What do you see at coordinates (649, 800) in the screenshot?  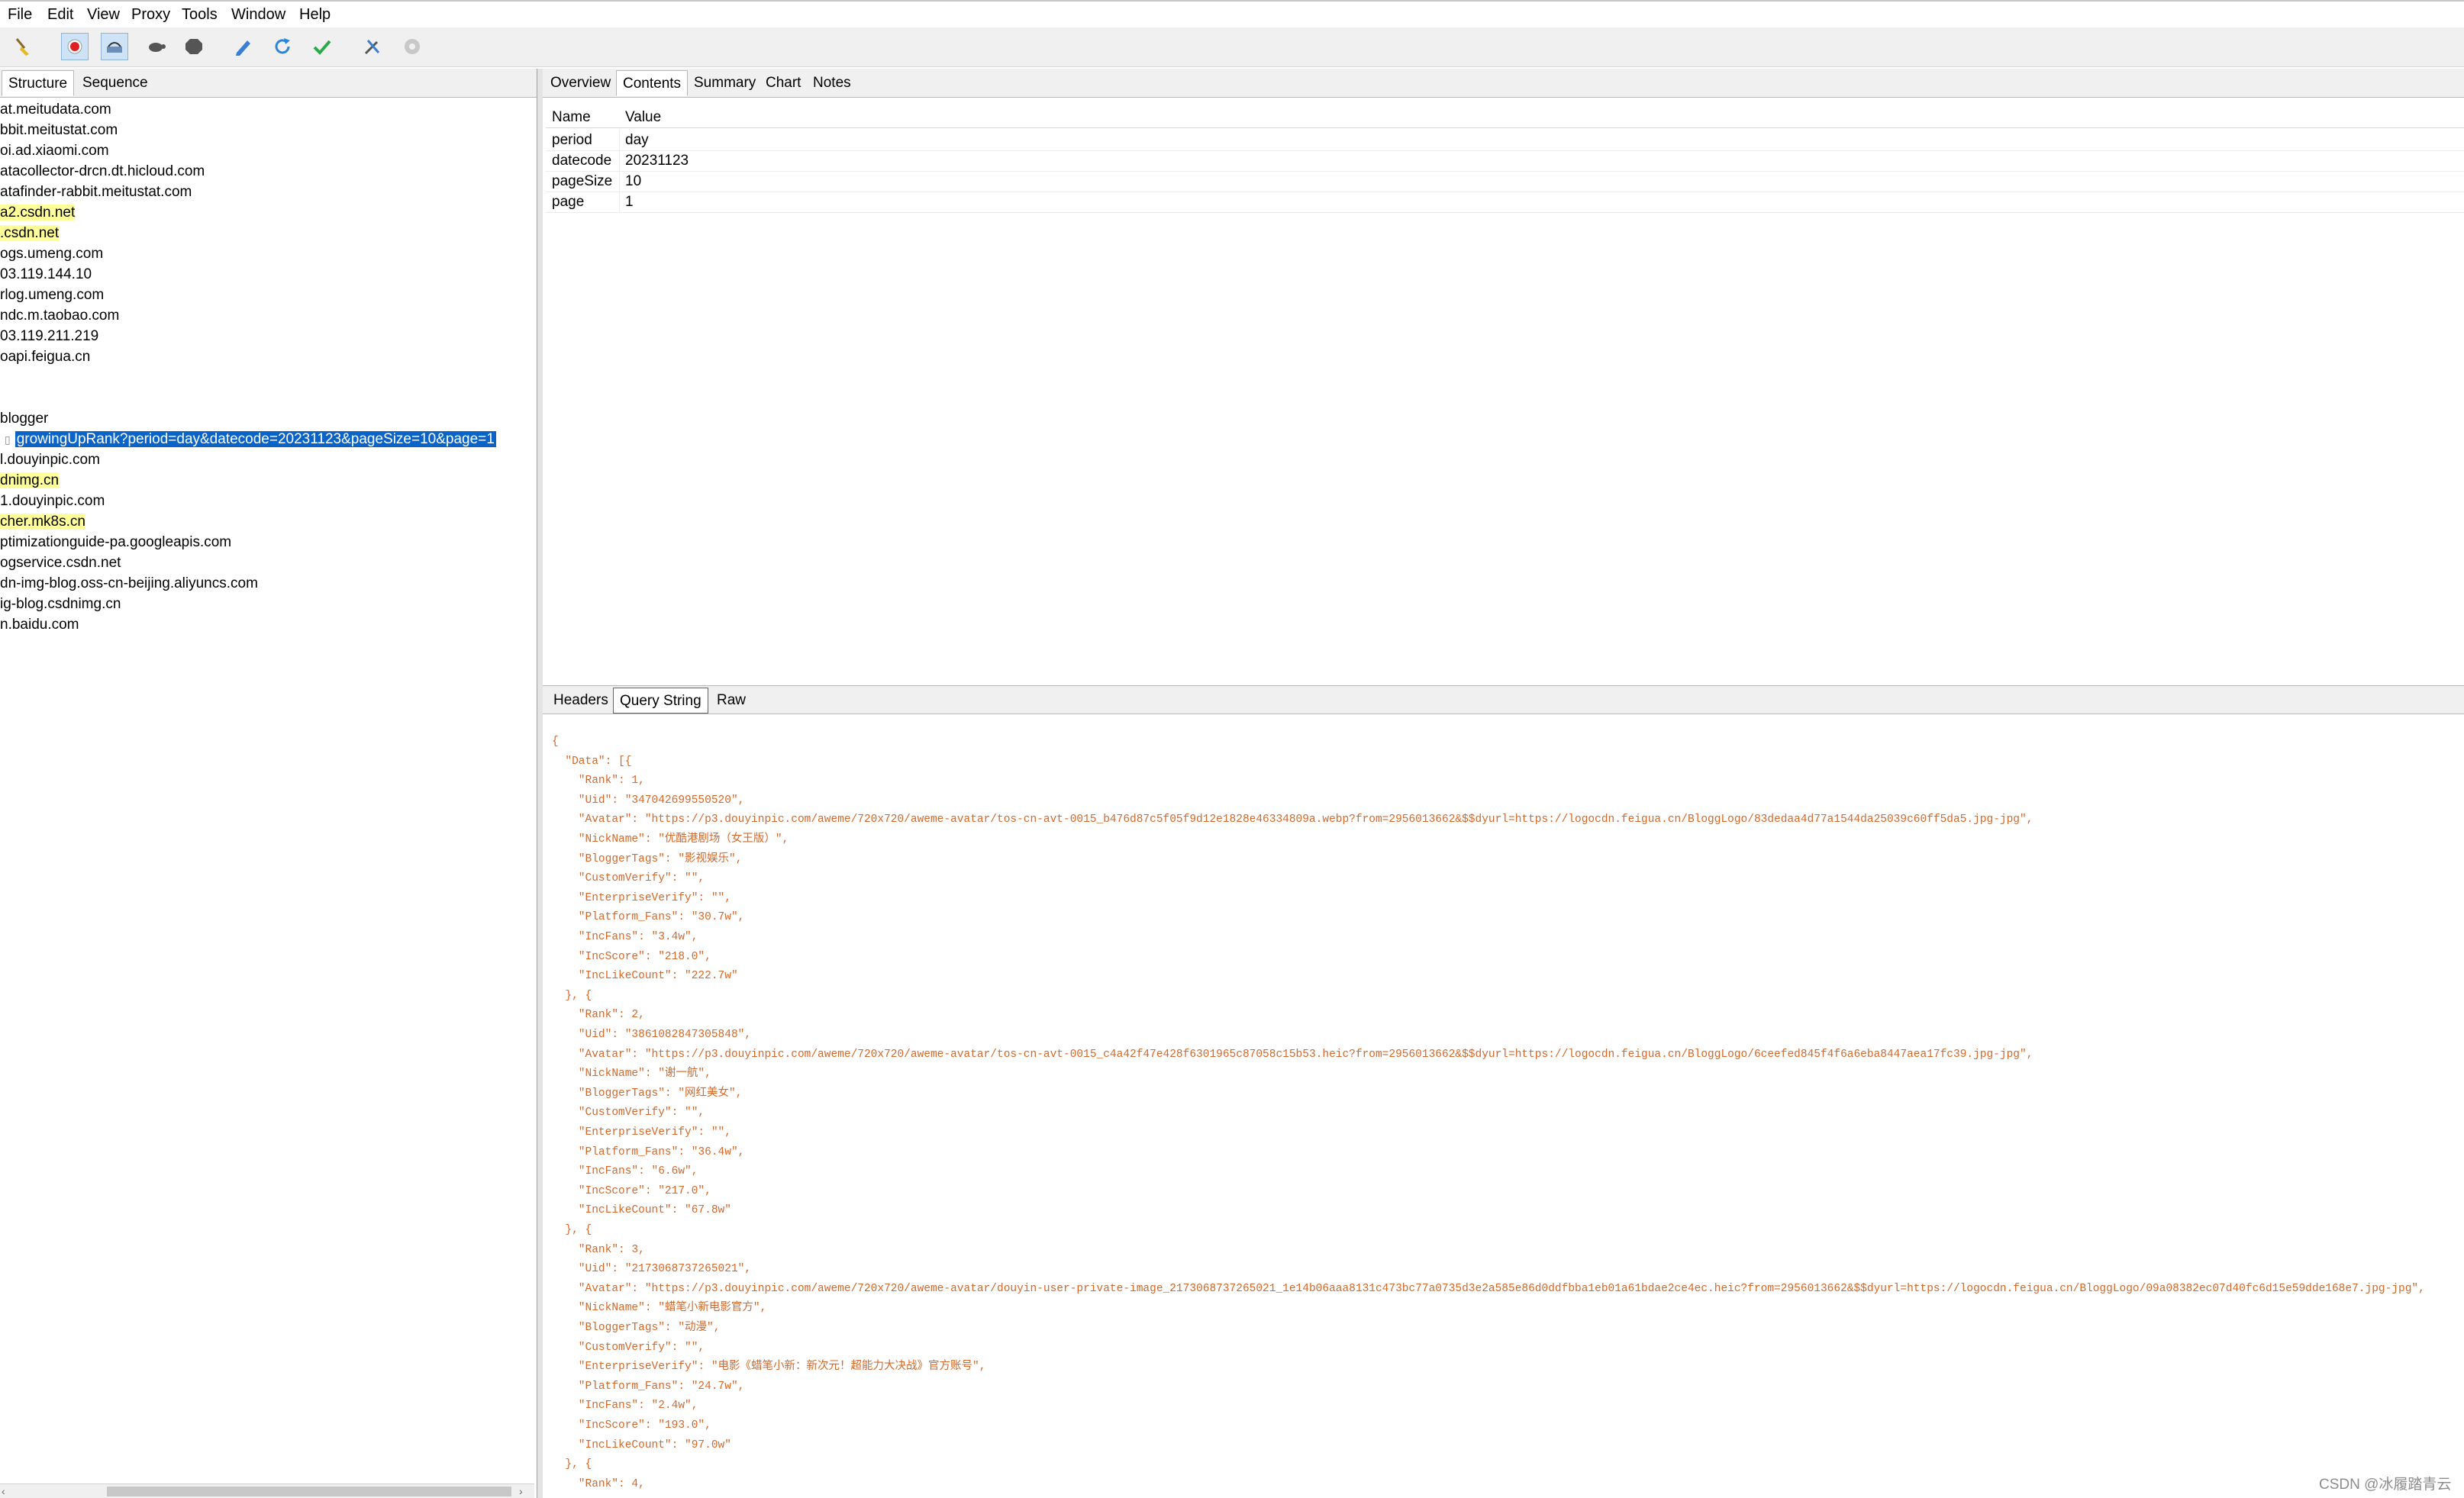 I see `json-line: "Uid": "347042699550520",` at bounding box center [649, 800].